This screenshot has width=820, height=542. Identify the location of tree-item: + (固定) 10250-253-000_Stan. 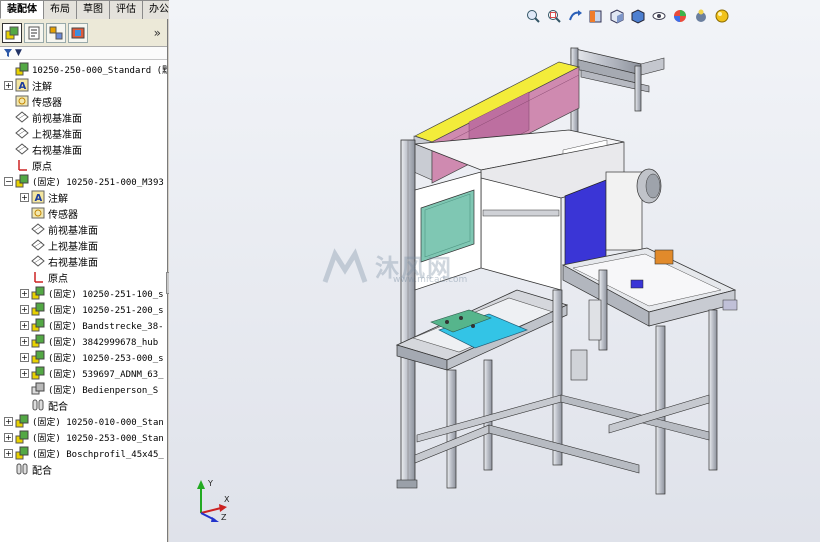
(83, 437).